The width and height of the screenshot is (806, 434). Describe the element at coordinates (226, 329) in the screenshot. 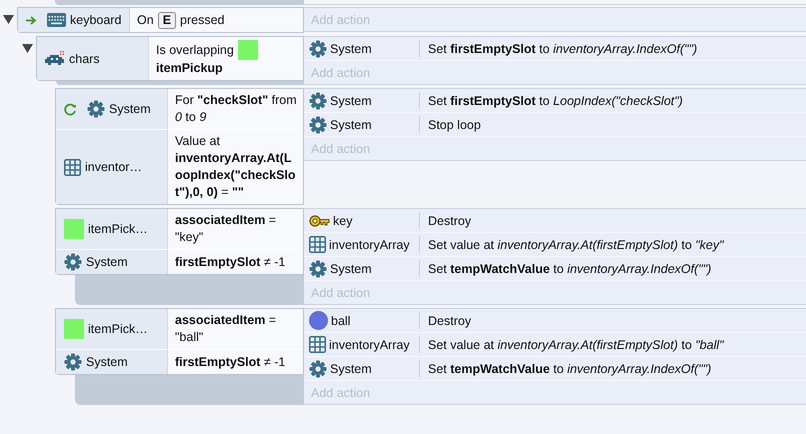

I see `condition-text: associatedItem = "ball"` at that location.